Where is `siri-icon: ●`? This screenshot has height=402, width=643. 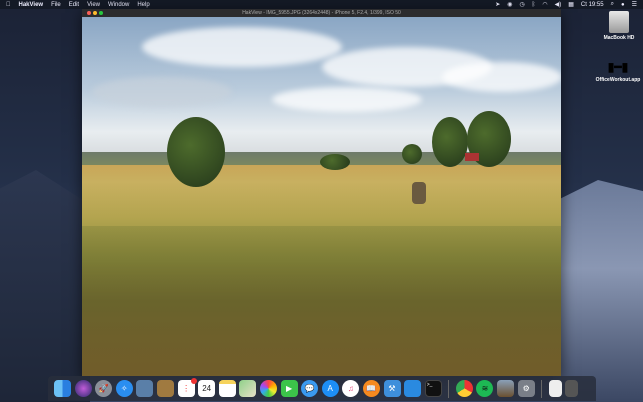
siri-icon: ● is located at coordinates (623, 5).